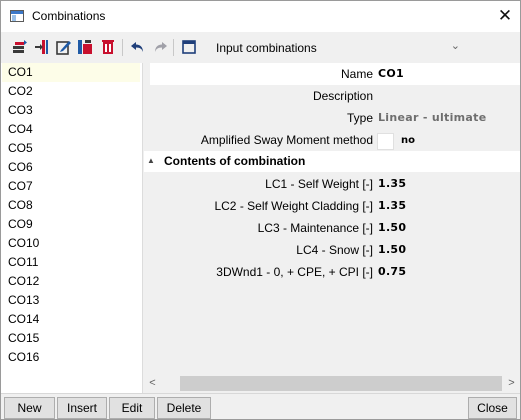  I want to click on window-title: Combinations, so click(69, 16).